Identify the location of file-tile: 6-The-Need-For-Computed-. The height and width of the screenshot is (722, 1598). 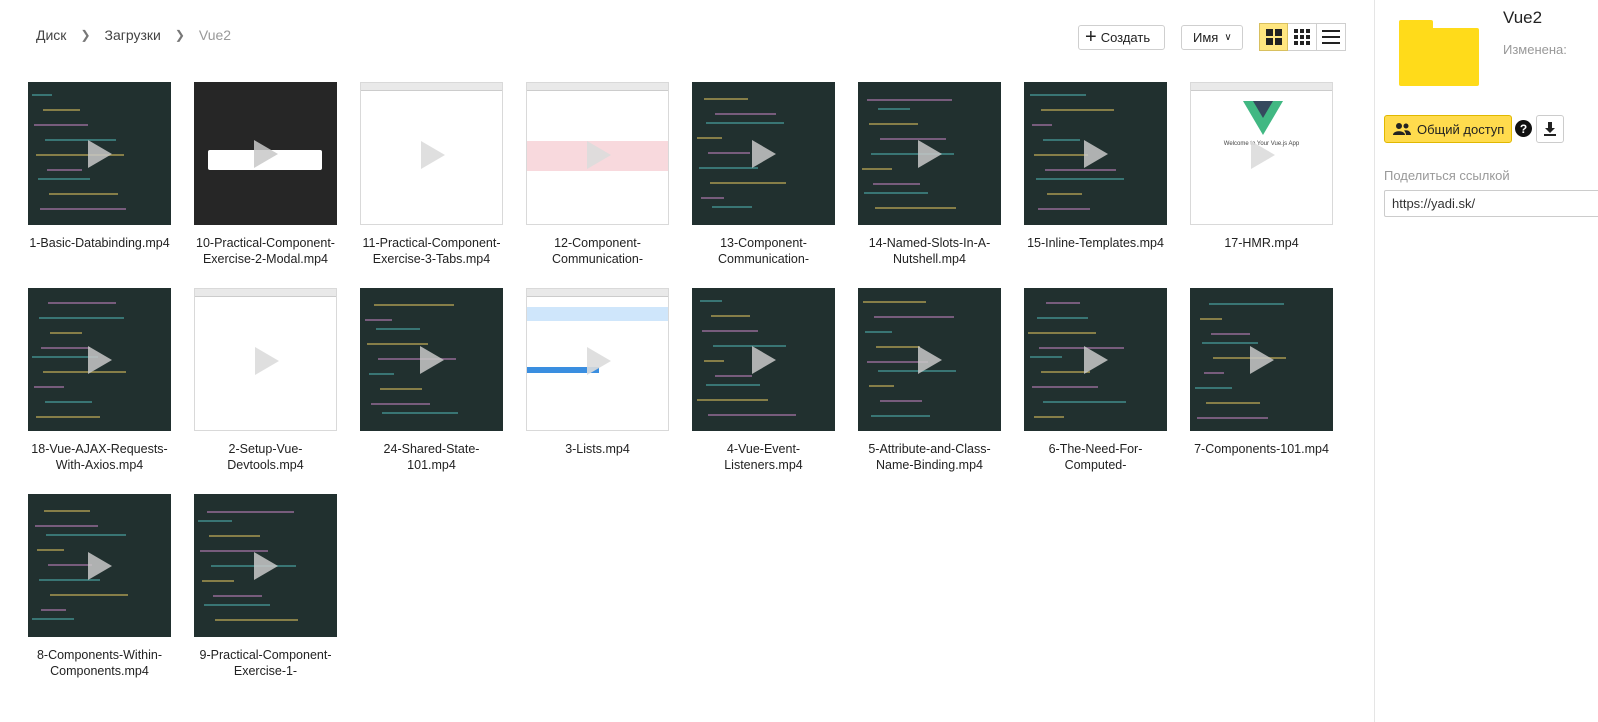
(1095, 380).